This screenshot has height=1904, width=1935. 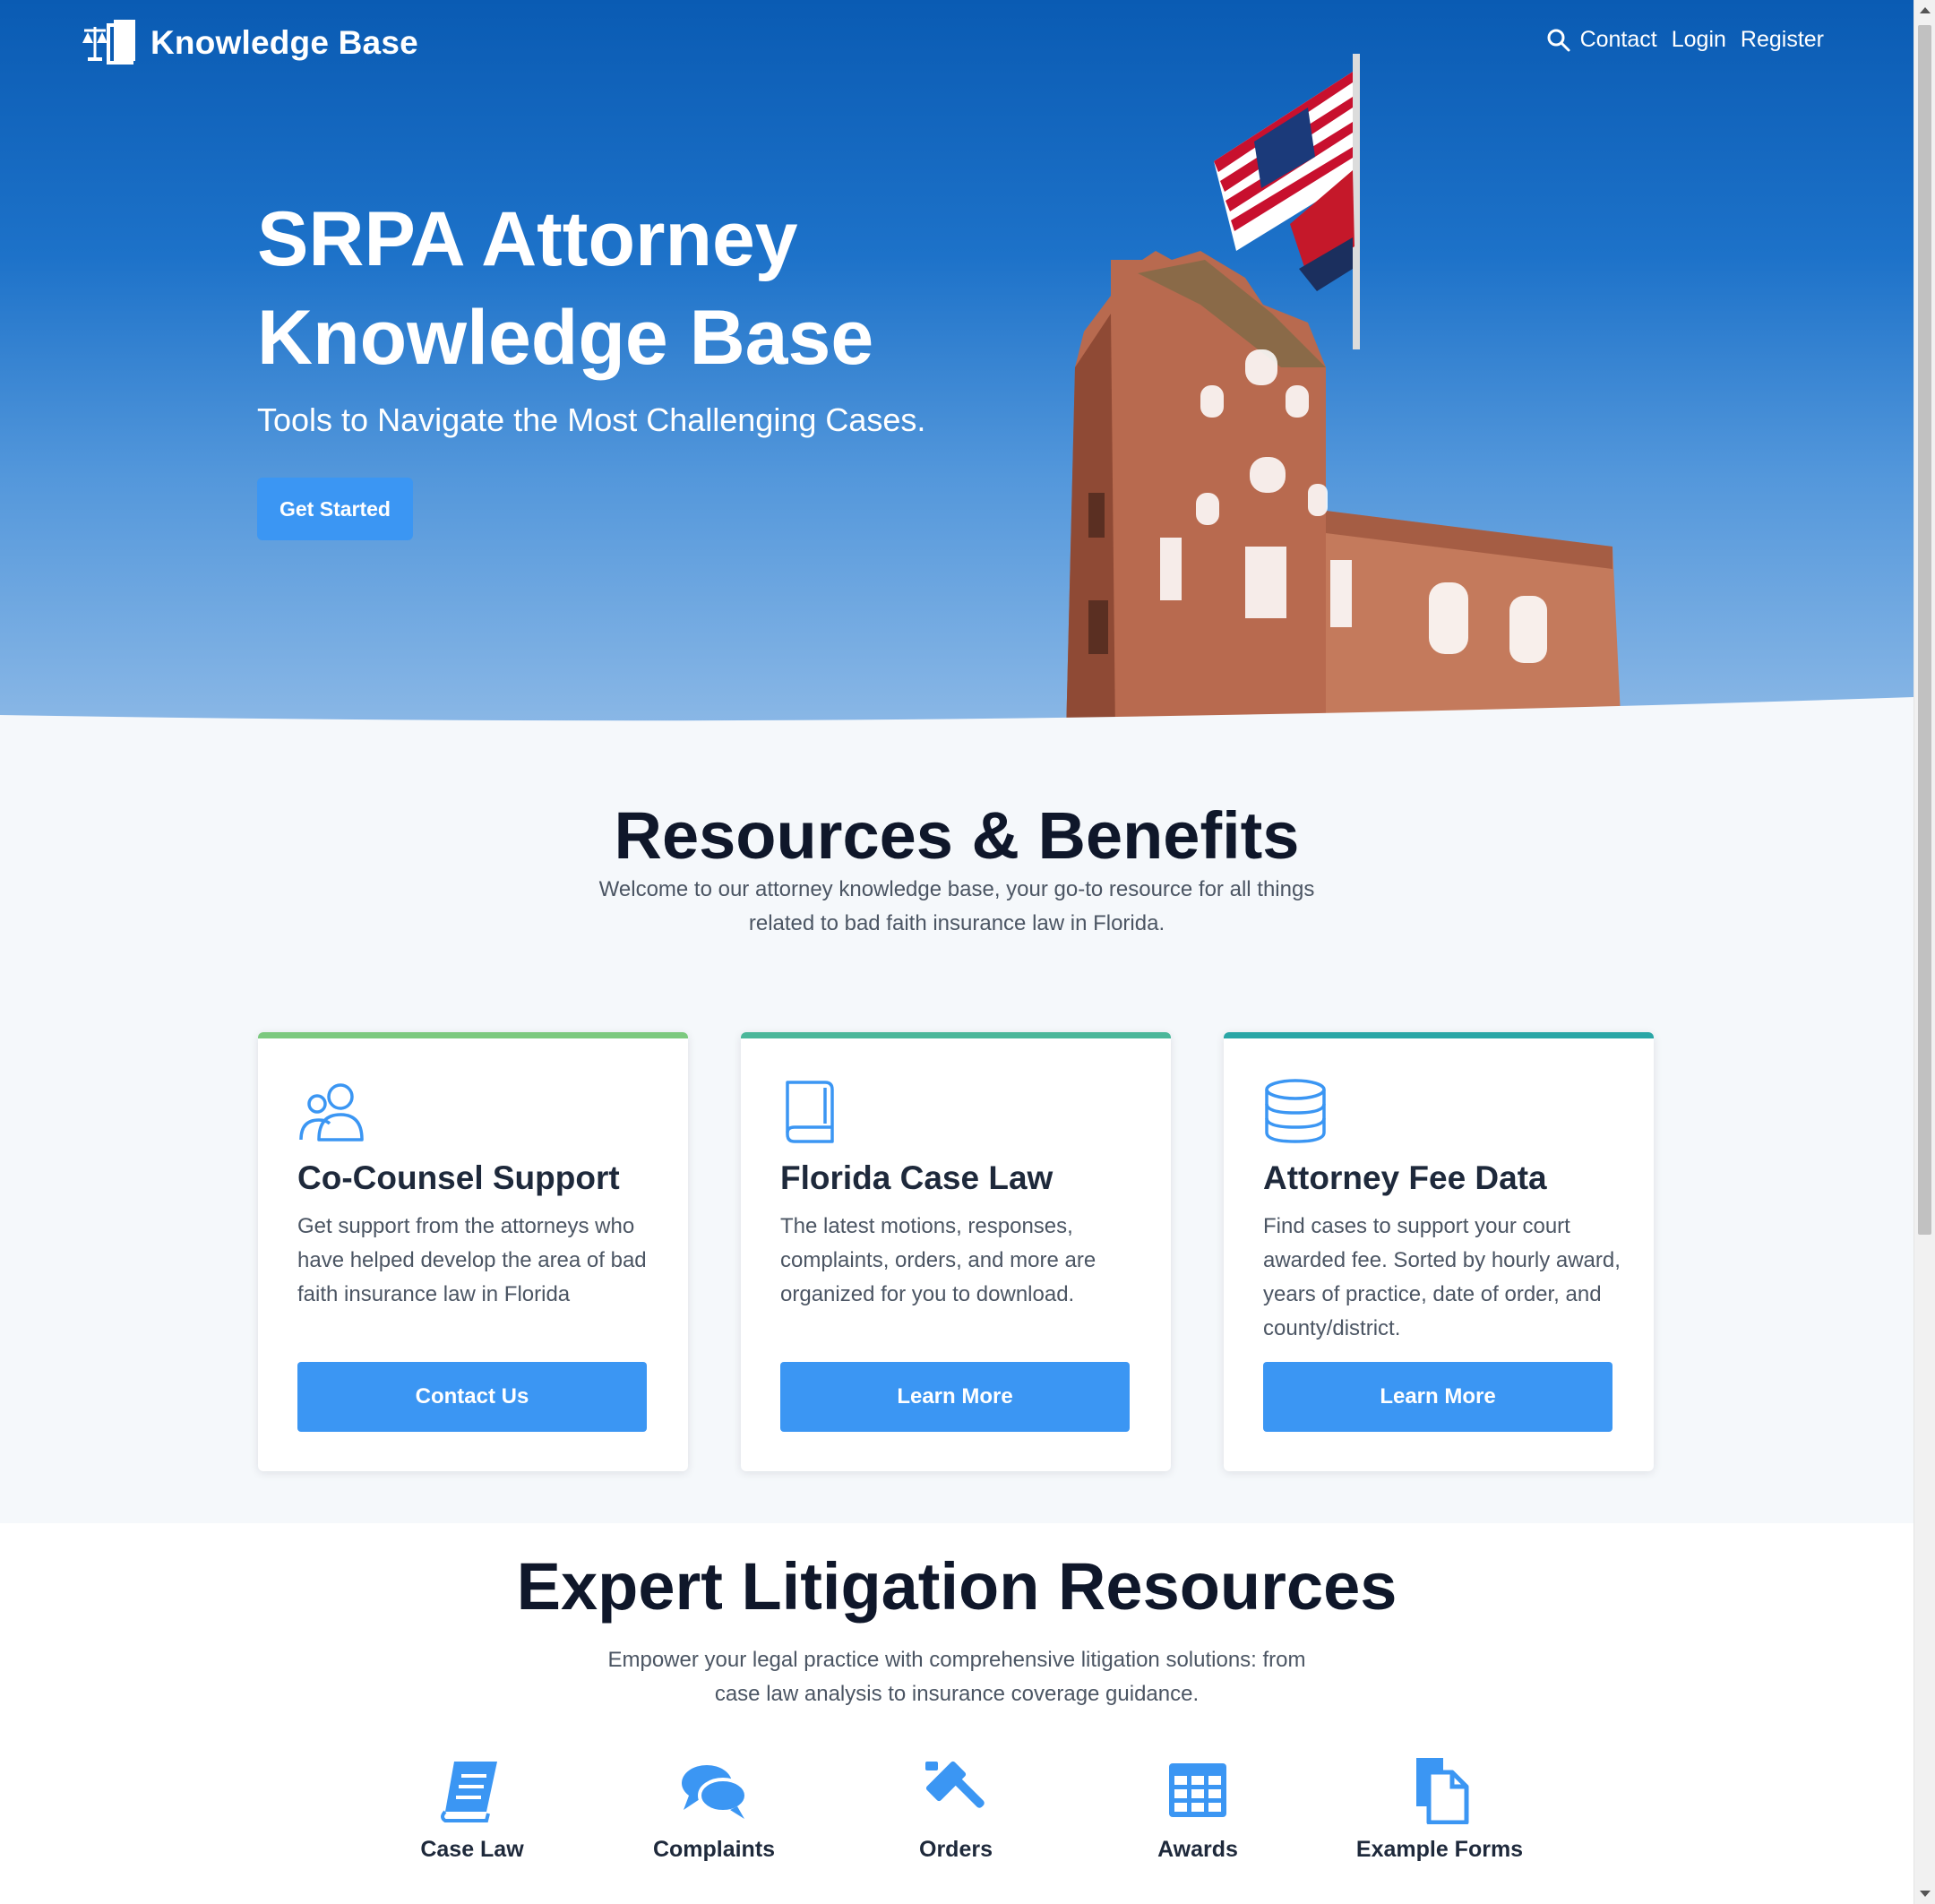 What do you see at coordinates (1295, 1111) in the screenshot?
I see `database-icon` at bounding box center [1295, 1111].